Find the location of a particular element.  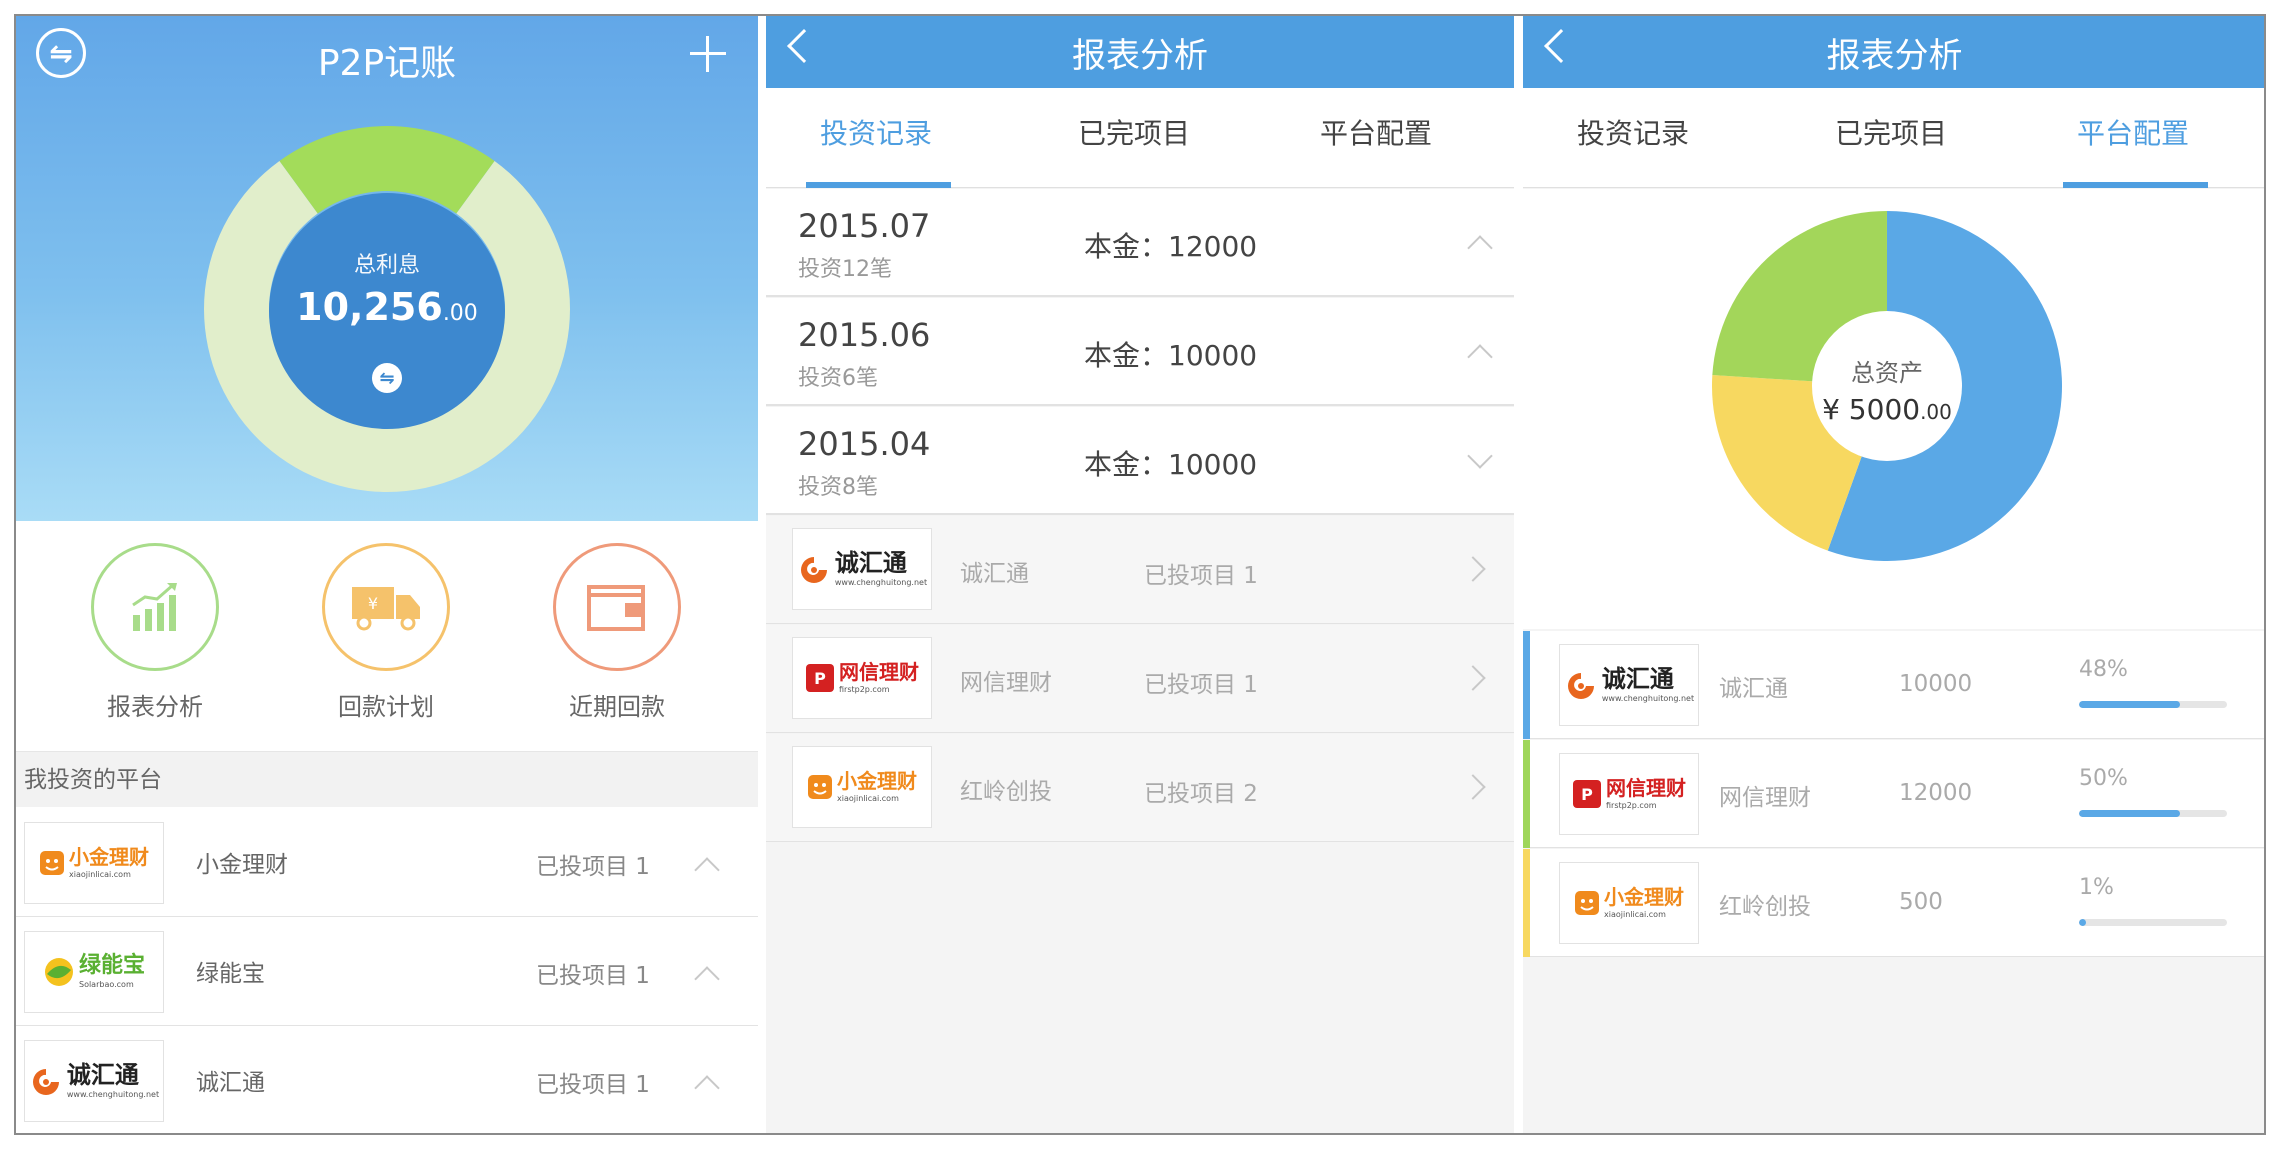

tab-indicator is located at coordinates (878, 185).